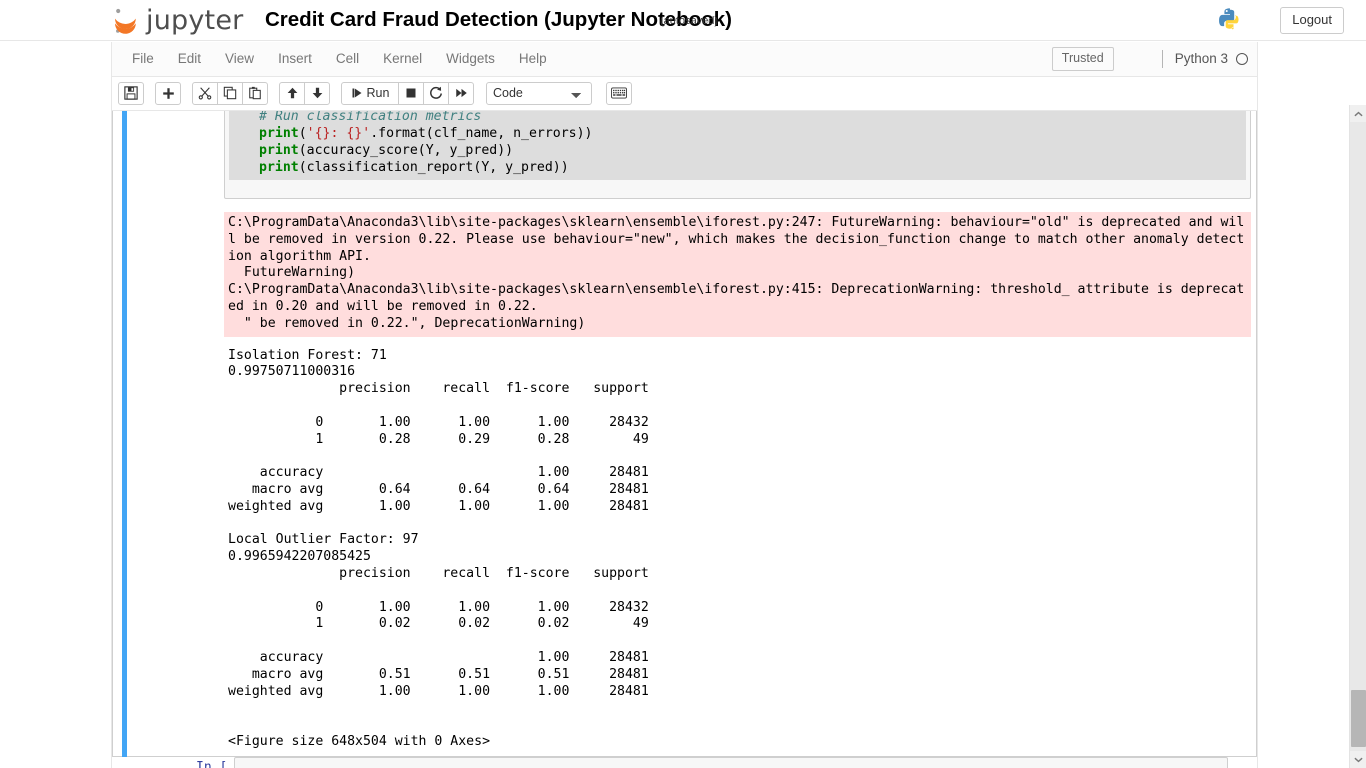  I want to click on copy-button, so click(230, 93).